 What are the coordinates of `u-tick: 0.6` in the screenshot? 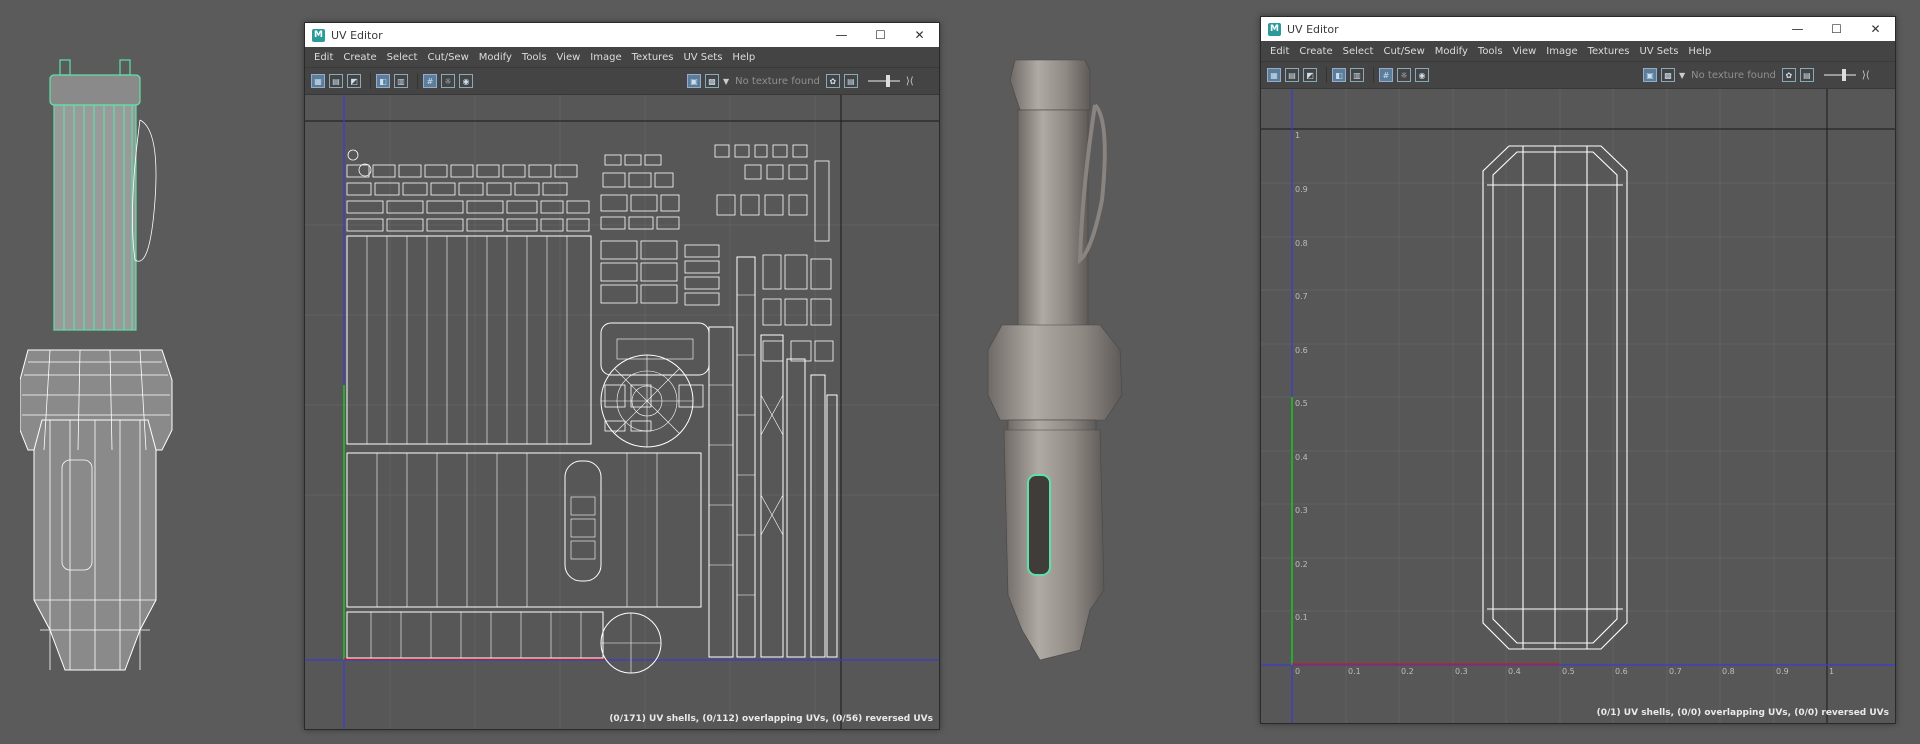 It's located at (1621, 671).